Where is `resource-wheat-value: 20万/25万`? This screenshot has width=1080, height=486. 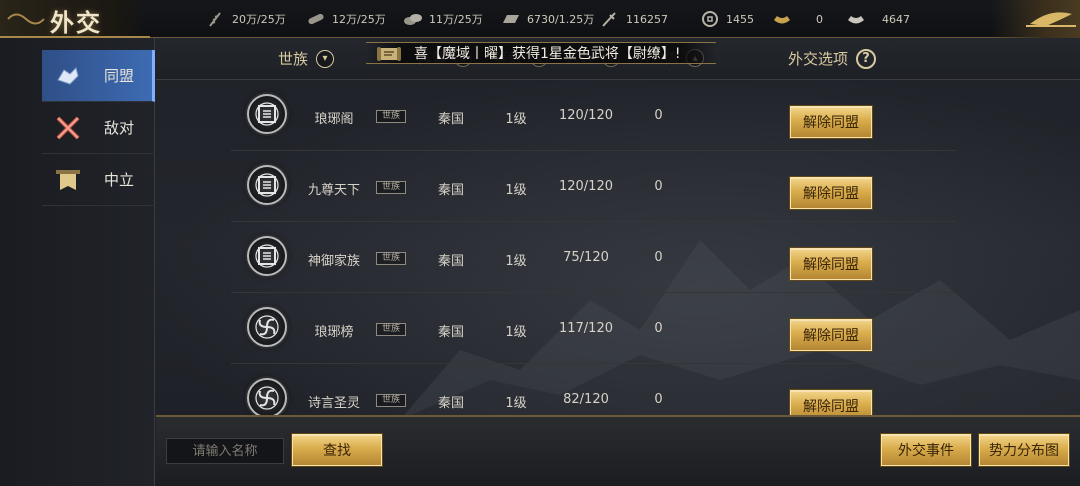 resource-wheat-value: 20万/25万 is located at coordinates (259, 19).